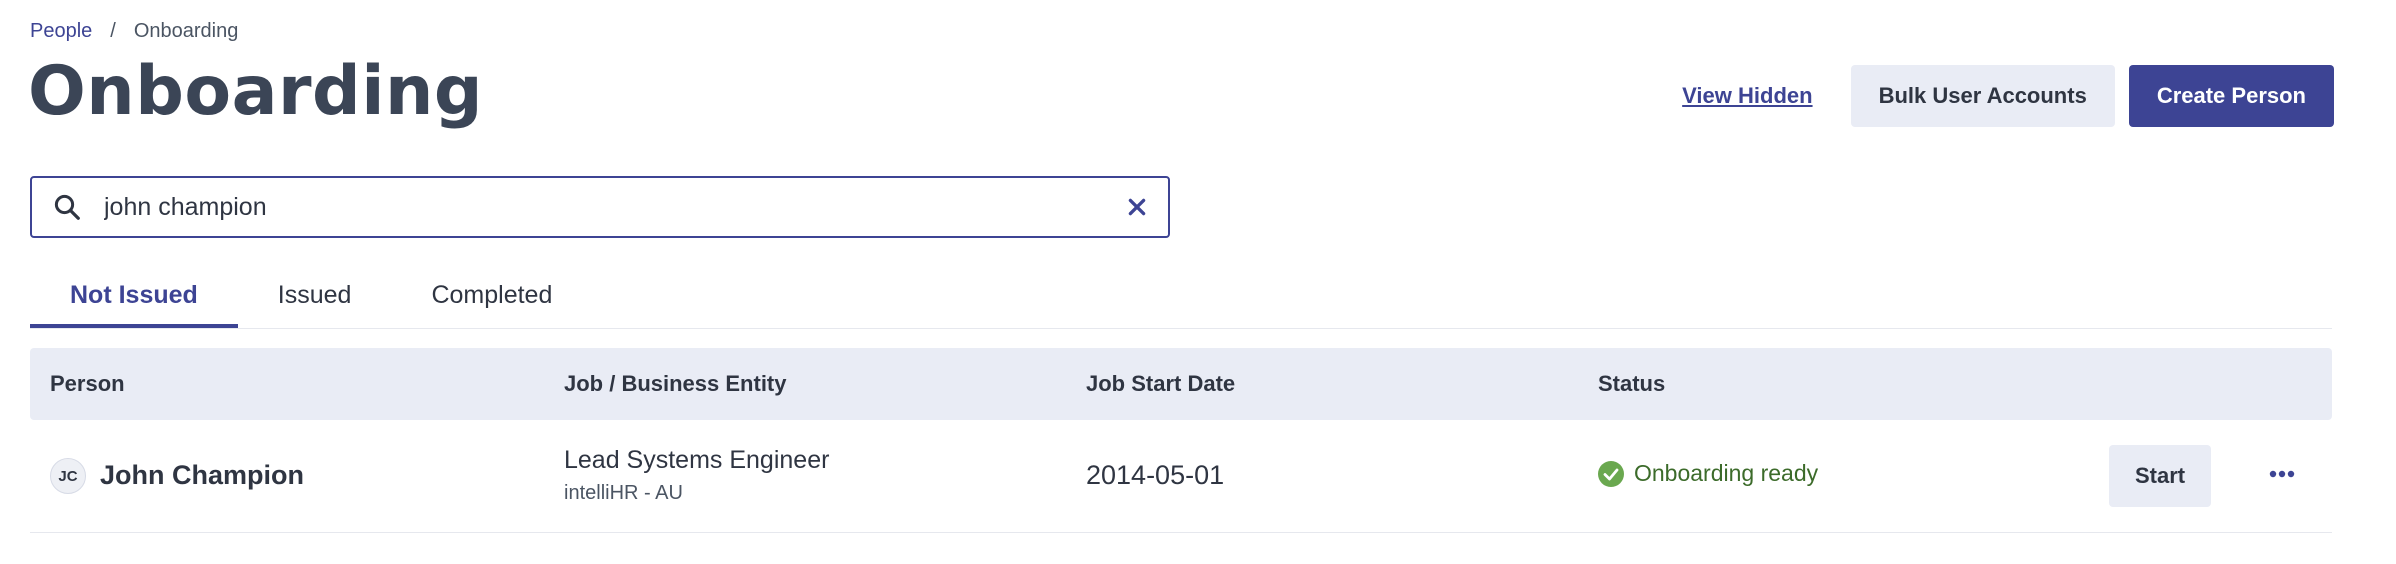  I want to click on search-input, so click(614, 207).